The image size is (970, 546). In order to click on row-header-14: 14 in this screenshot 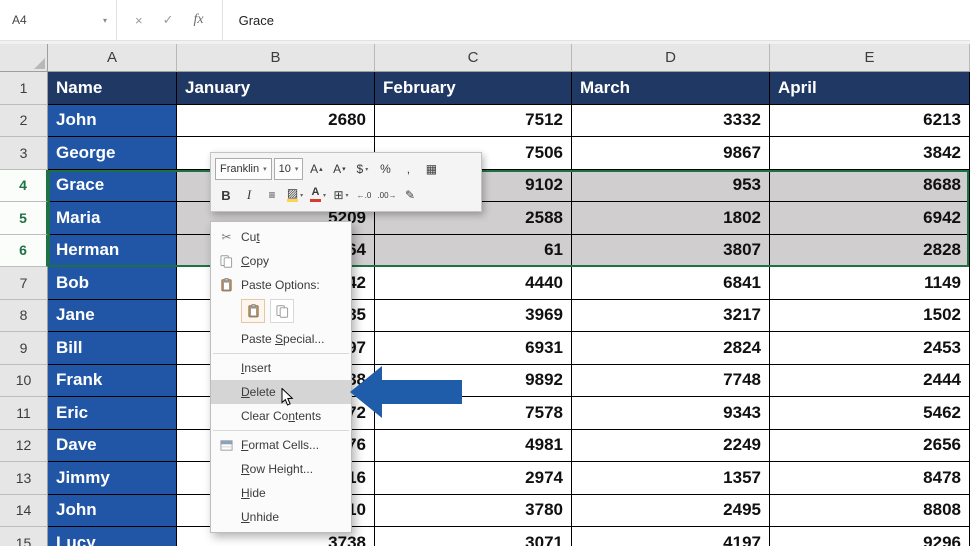, I will do `click(24, 510)`.